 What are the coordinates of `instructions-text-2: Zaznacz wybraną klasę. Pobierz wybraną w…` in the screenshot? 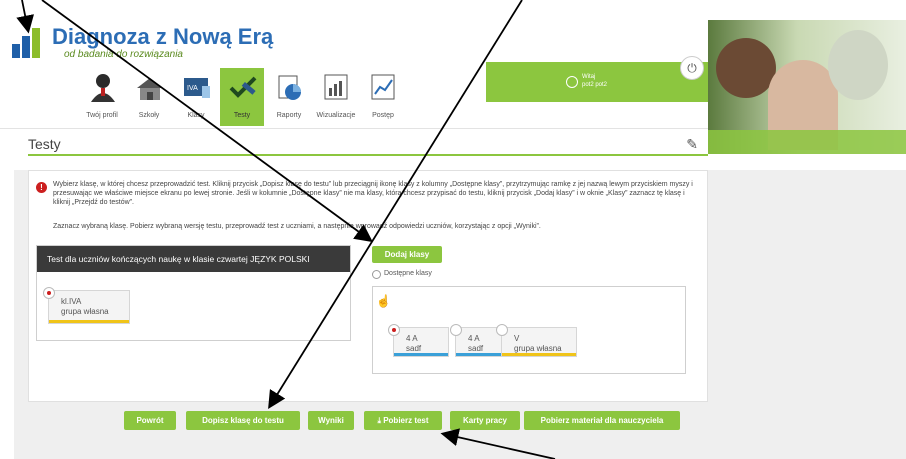 It's located at (297, 226).